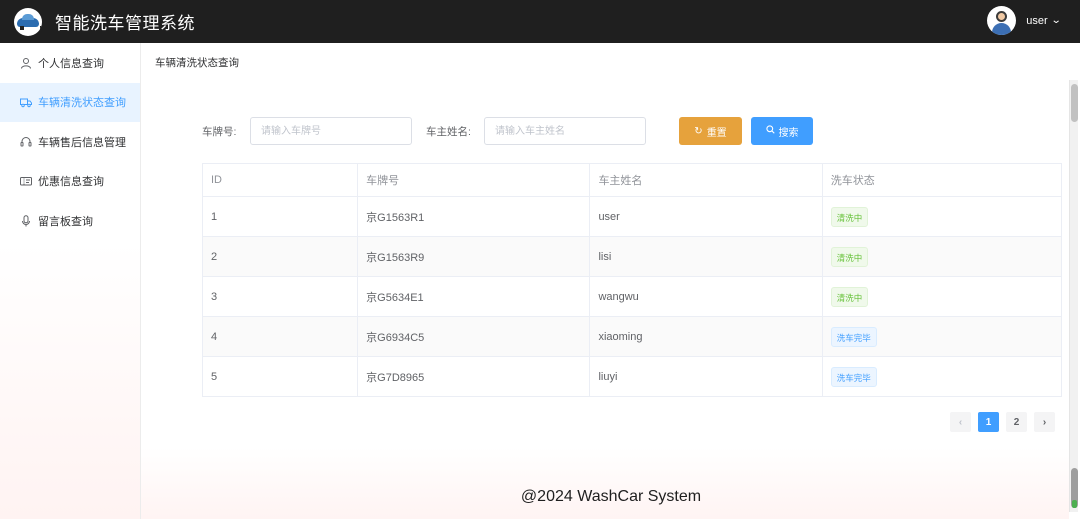 The width and height of the screenshot is (1080, 519). Describe the element at coordinates (26, 181) in the screenshot. I see `coupon-icon` at that location.